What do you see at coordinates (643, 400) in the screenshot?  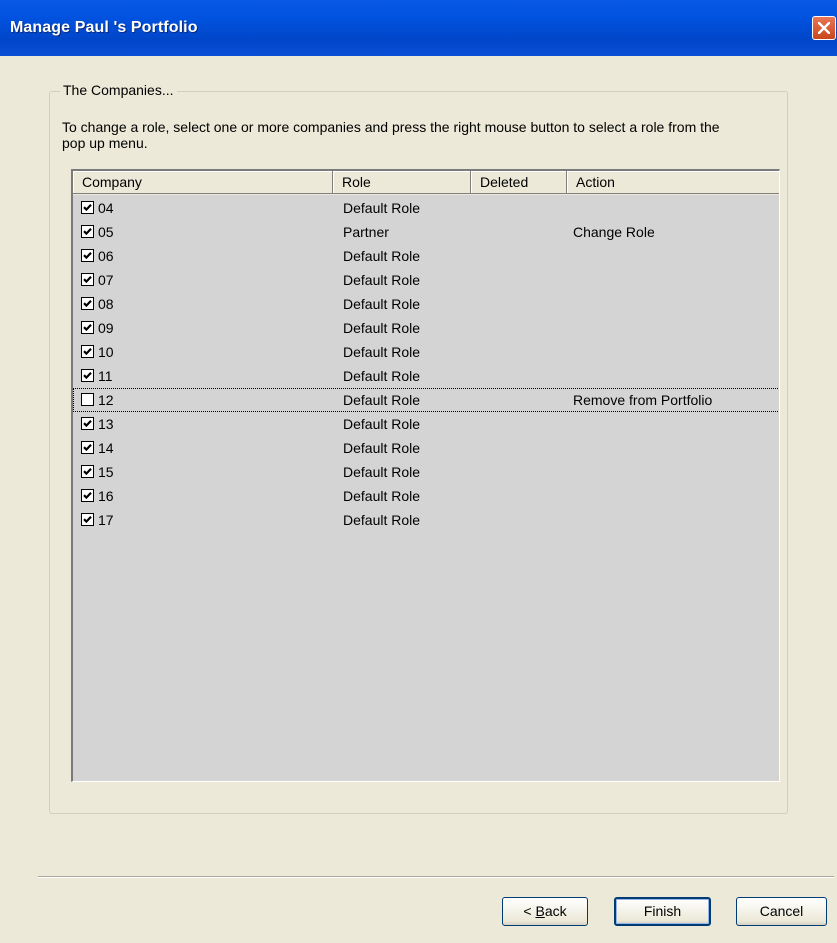 I see `action-cell: Remove from Portfolio` at bounding box center [643, 400].